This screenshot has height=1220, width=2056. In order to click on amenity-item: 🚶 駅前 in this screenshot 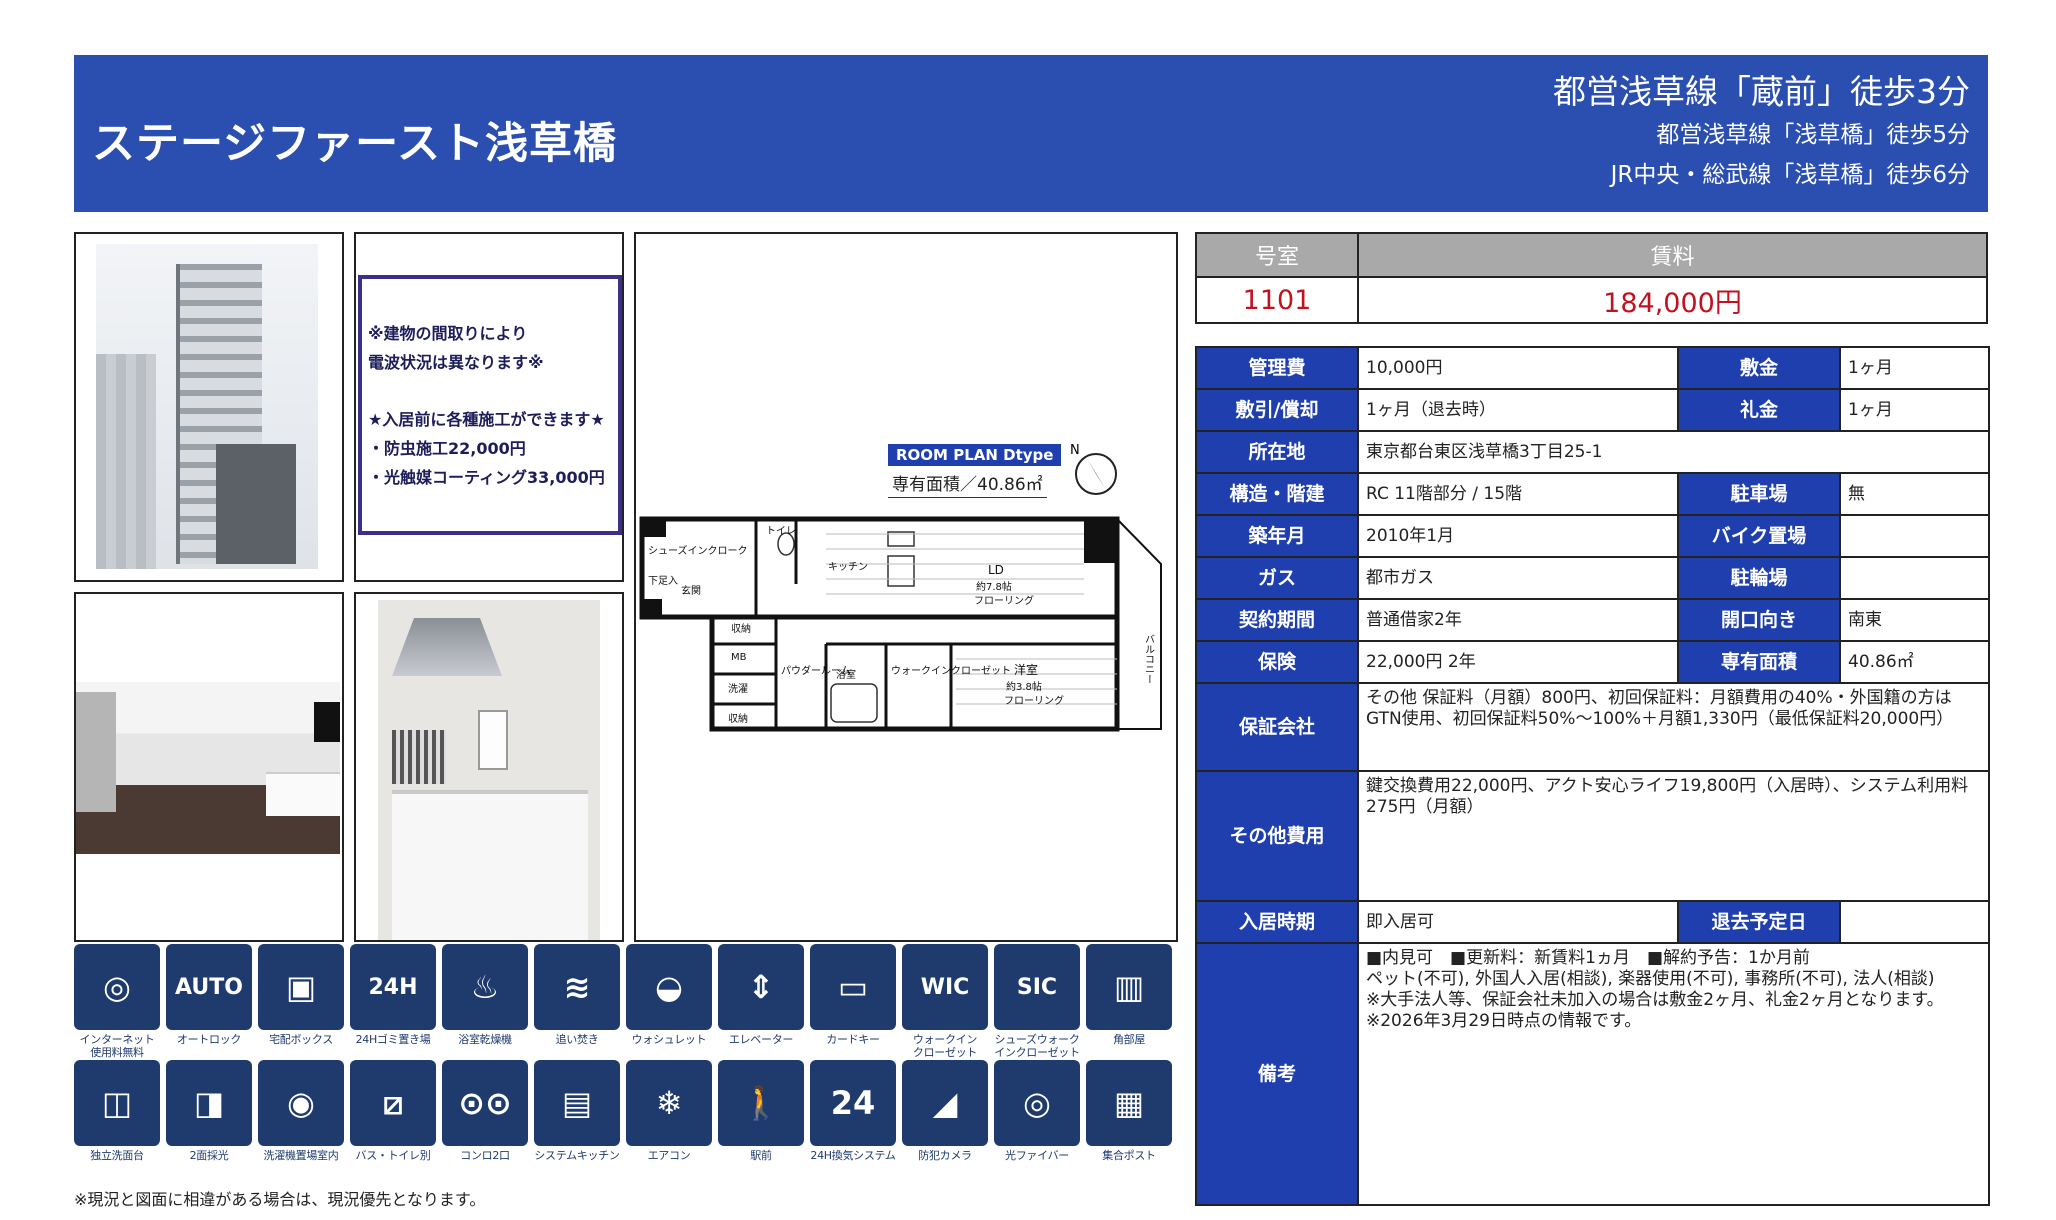, I will do `click(761, 1111)`.